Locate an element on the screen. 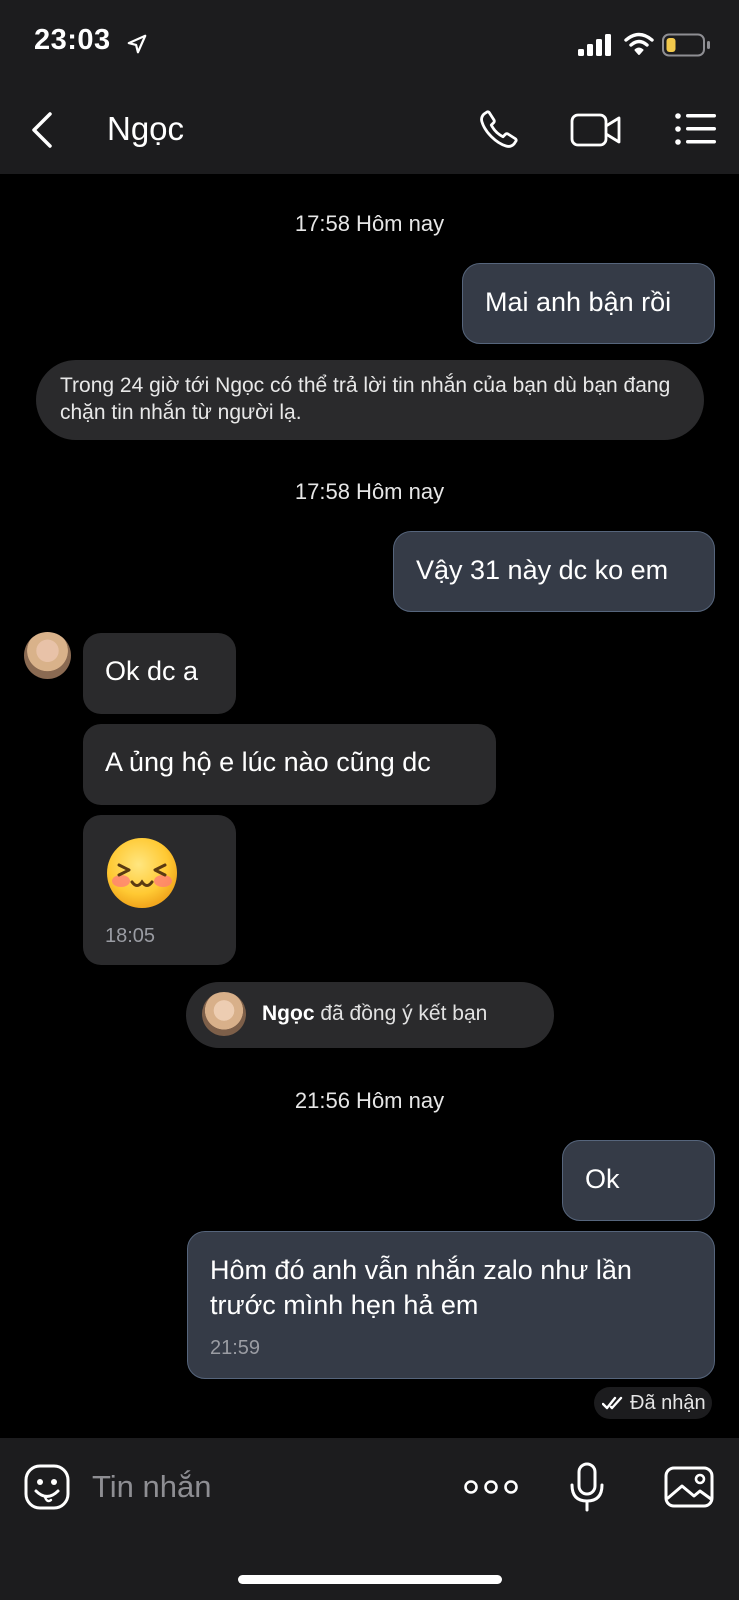 The width and height of the screenshot is (739, 1600). incoming-message: A ủng hộ e lúc nào cũng dc is located at coordinates (289, 764).